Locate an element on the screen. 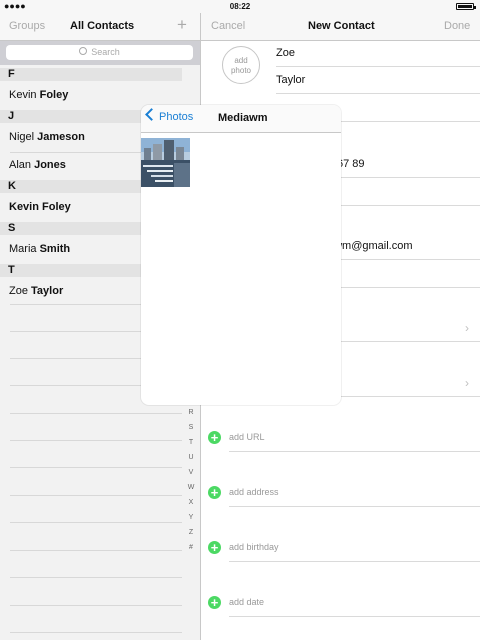 This screenshot has width=480, height=640. contact-last-name: Taylor is located at coordinates (47, 291).